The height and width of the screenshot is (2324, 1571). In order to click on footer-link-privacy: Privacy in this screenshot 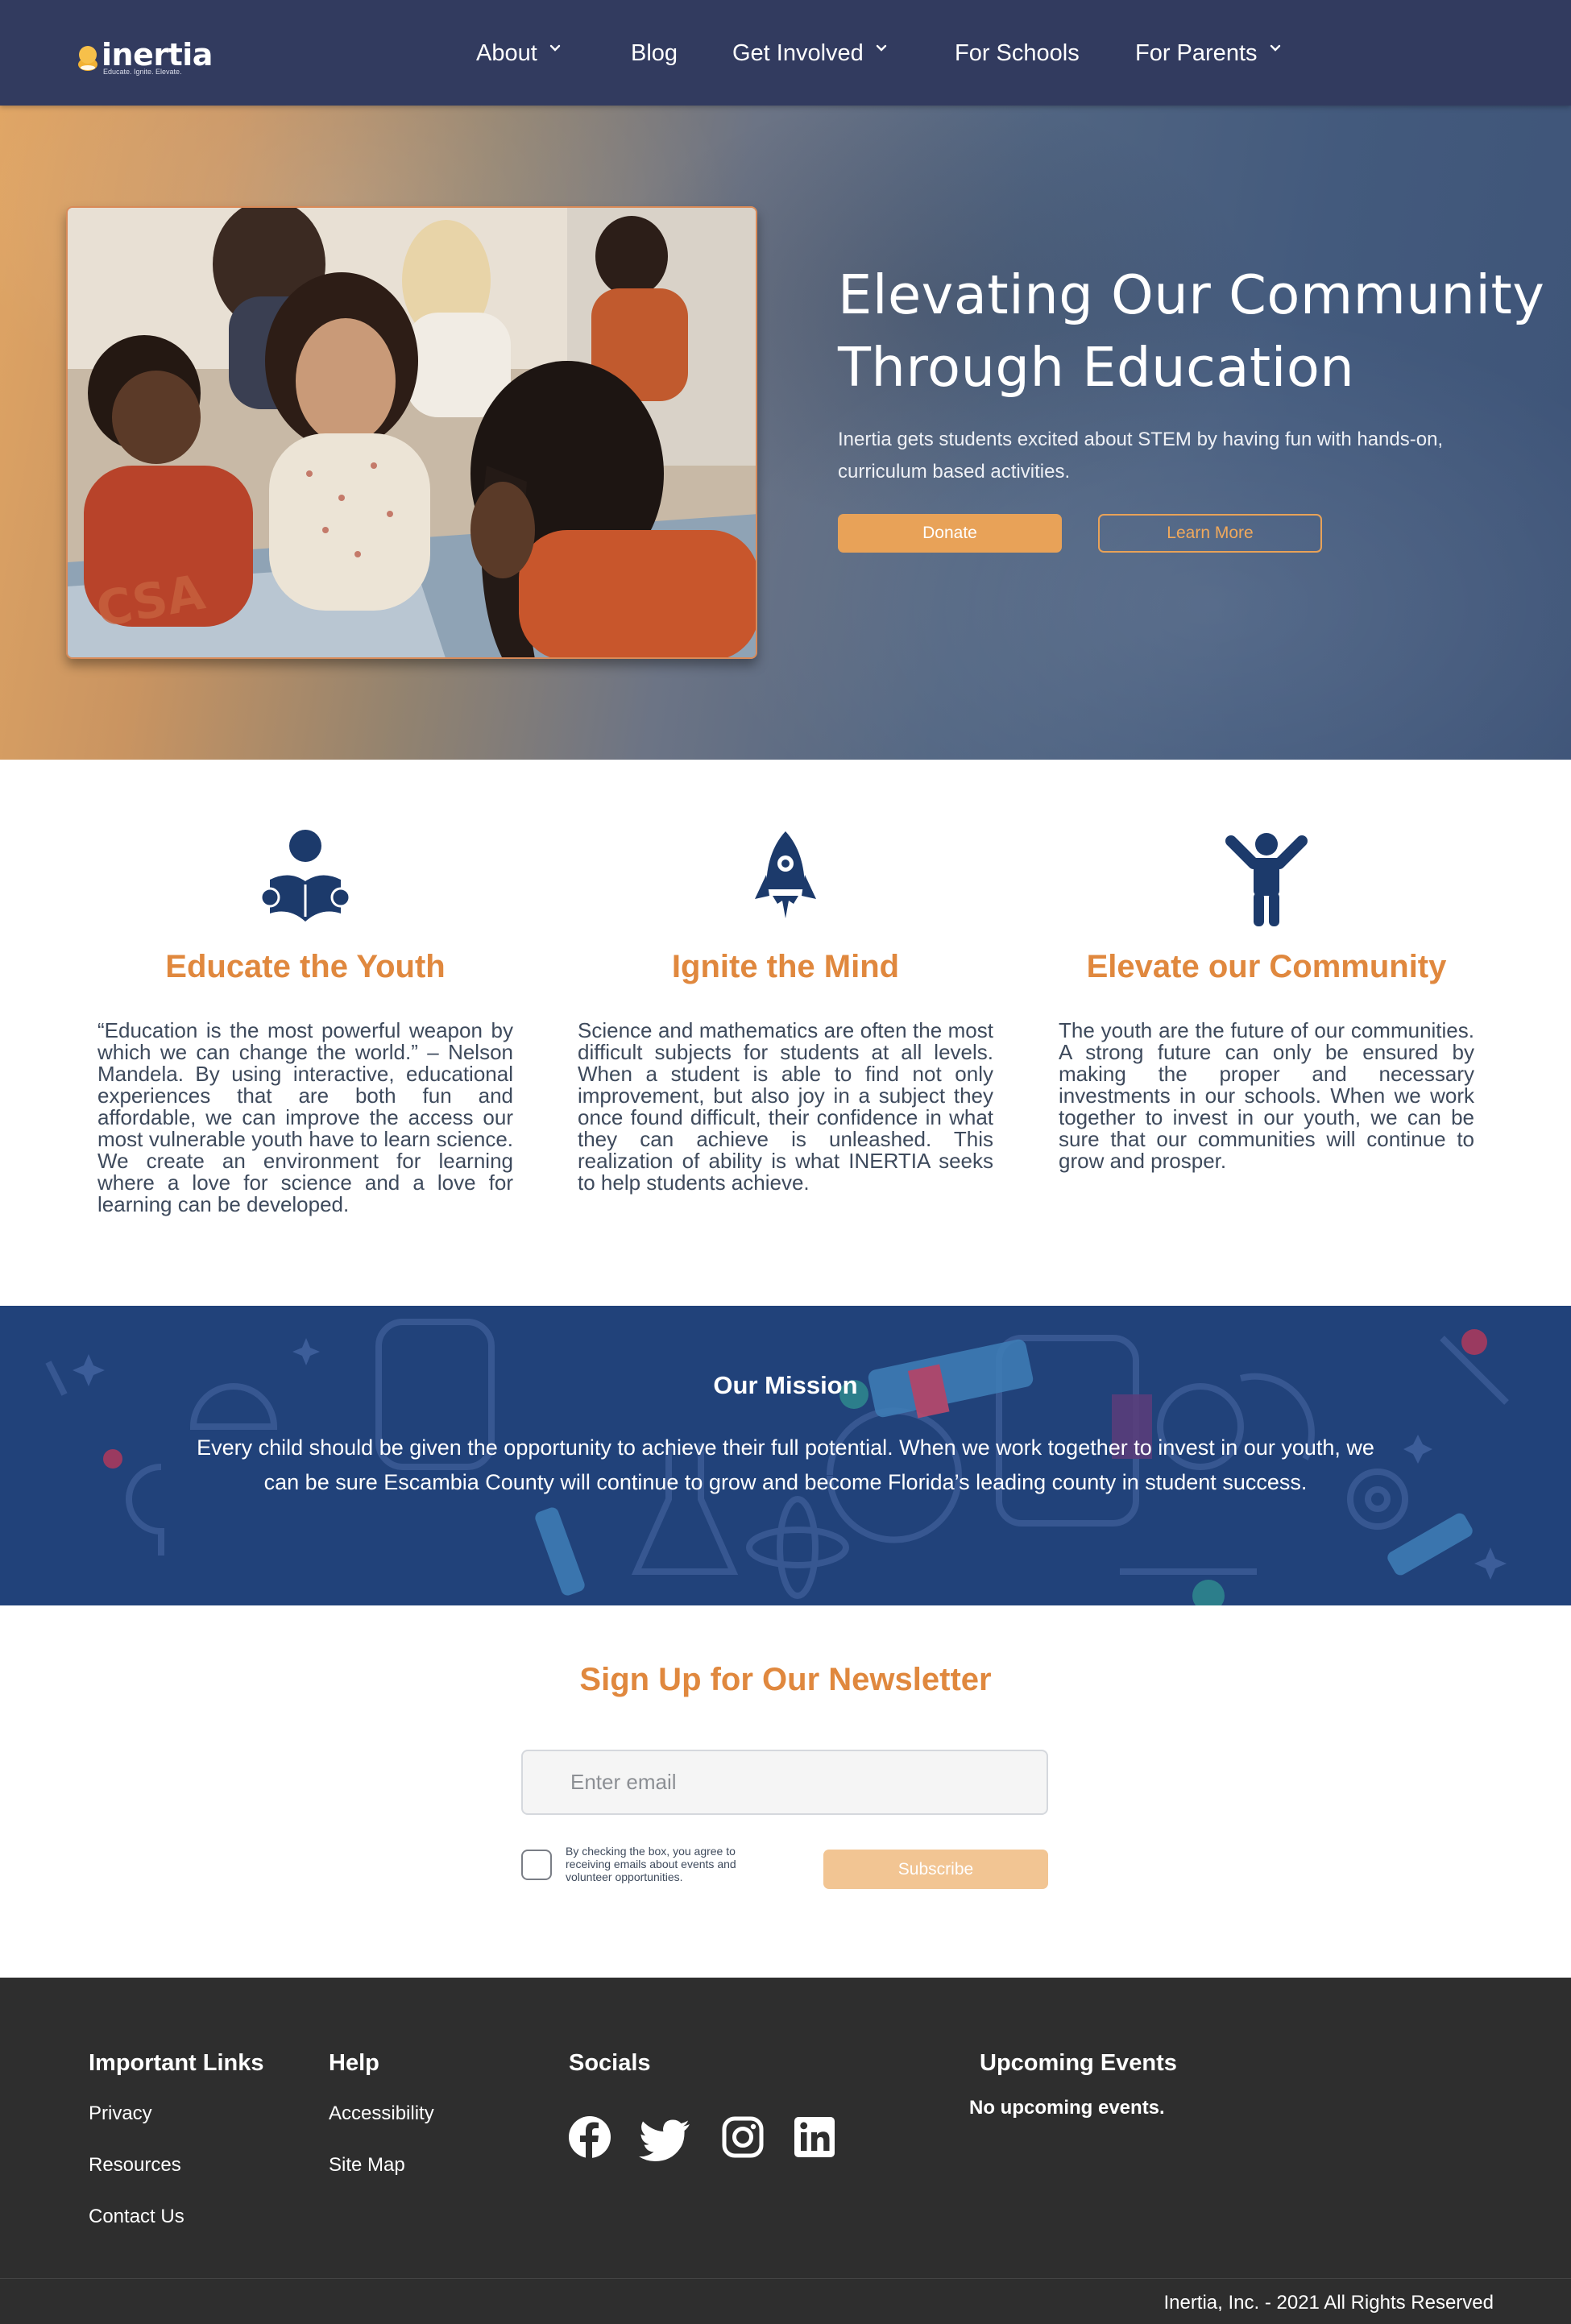, I will do `click(120, 2113)`.